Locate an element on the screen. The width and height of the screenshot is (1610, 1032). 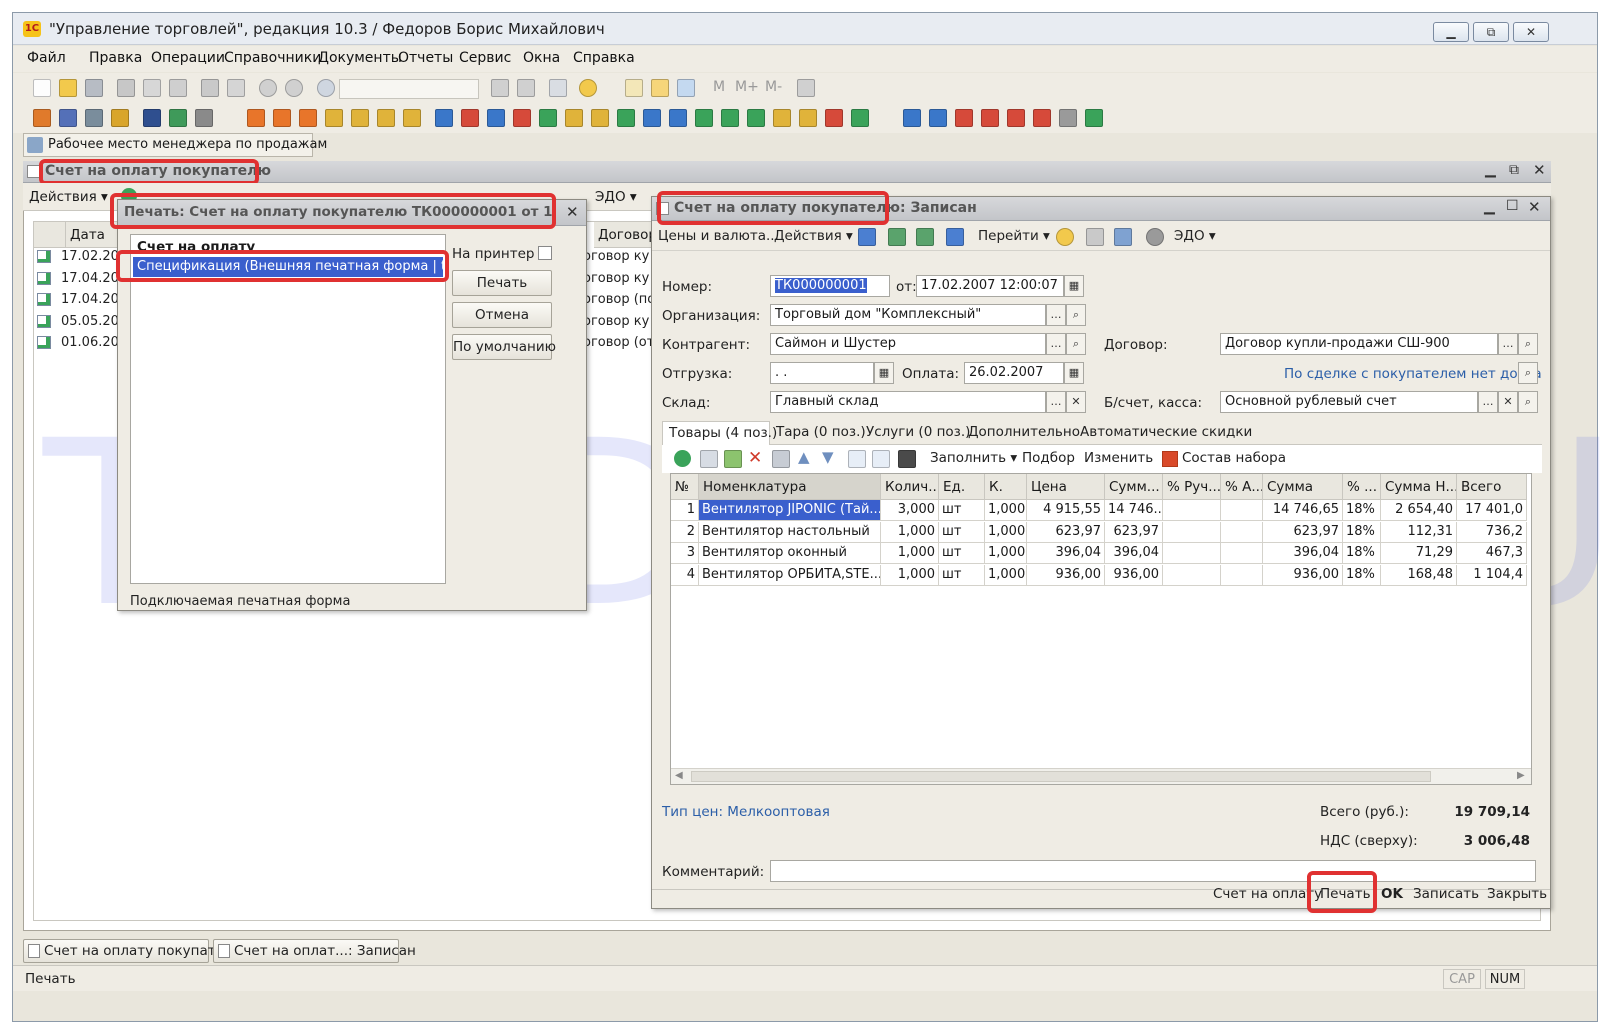
doc-edo-menu: ЭДО ▾ is located at coordinates (1195, 236).